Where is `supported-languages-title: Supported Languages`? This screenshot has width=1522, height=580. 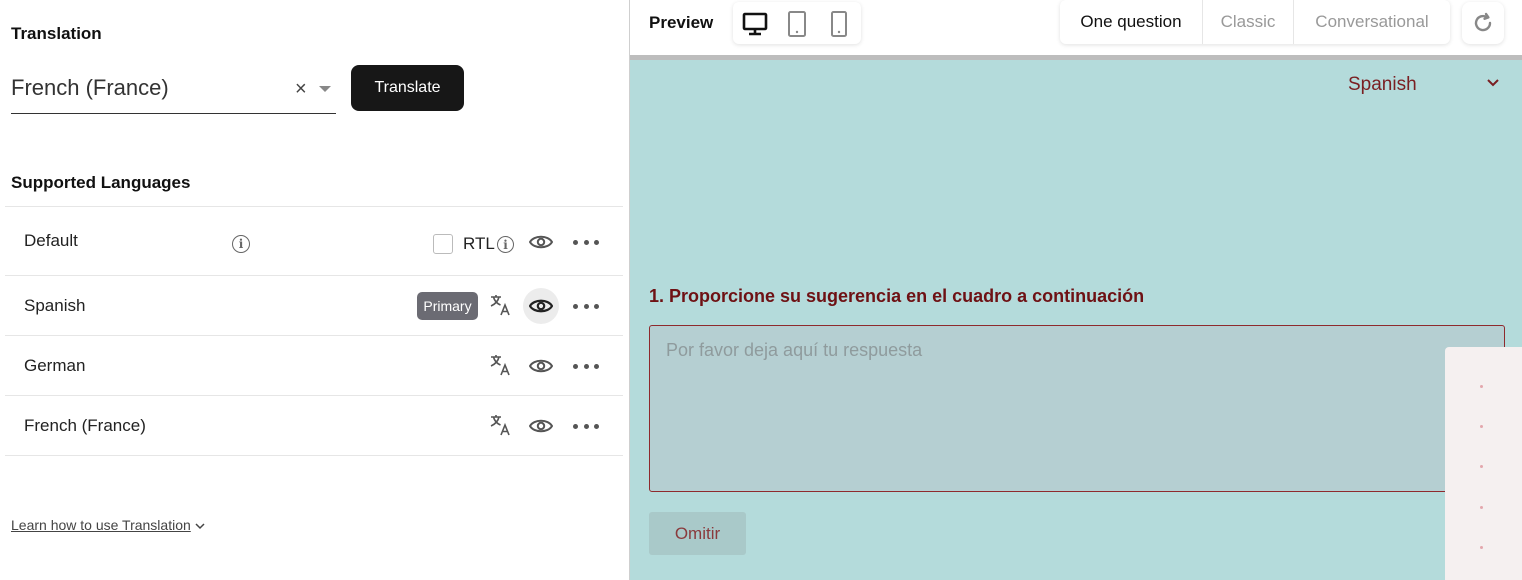 supported-languages-title: Supported Languages is located at coordinates (101, 182).